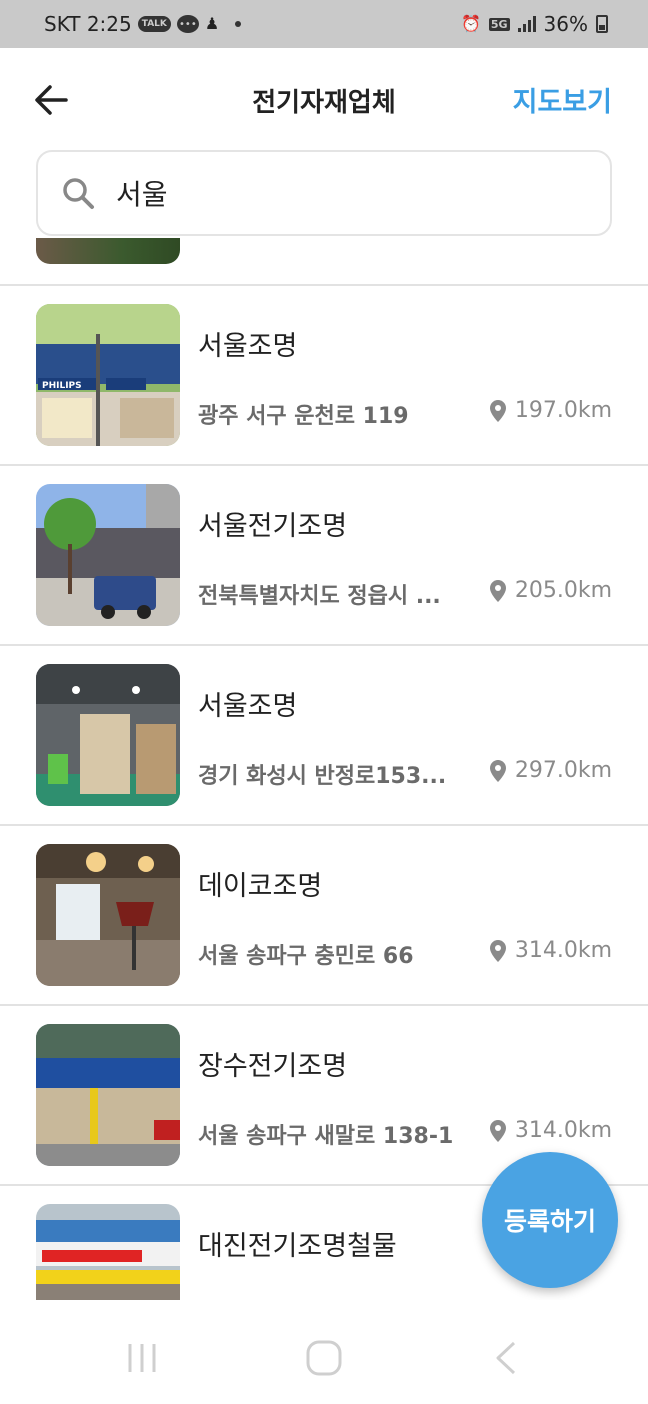 The width and height of the screenshot is (648, 1404). Describe the element at coordinates (306, 956) in the screenshot. I see `store-address: 서울 송파구 충민로 66` at that location.